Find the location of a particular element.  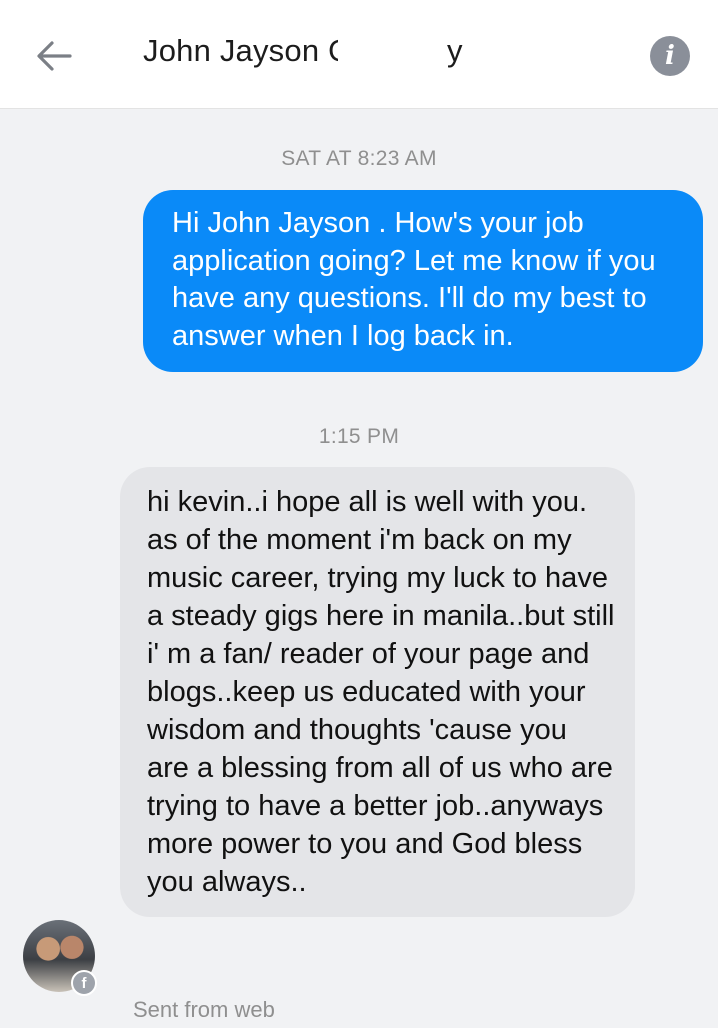

timestamp-saturday: SAT AT 8:23 AM is located at coordinates (359, 158).